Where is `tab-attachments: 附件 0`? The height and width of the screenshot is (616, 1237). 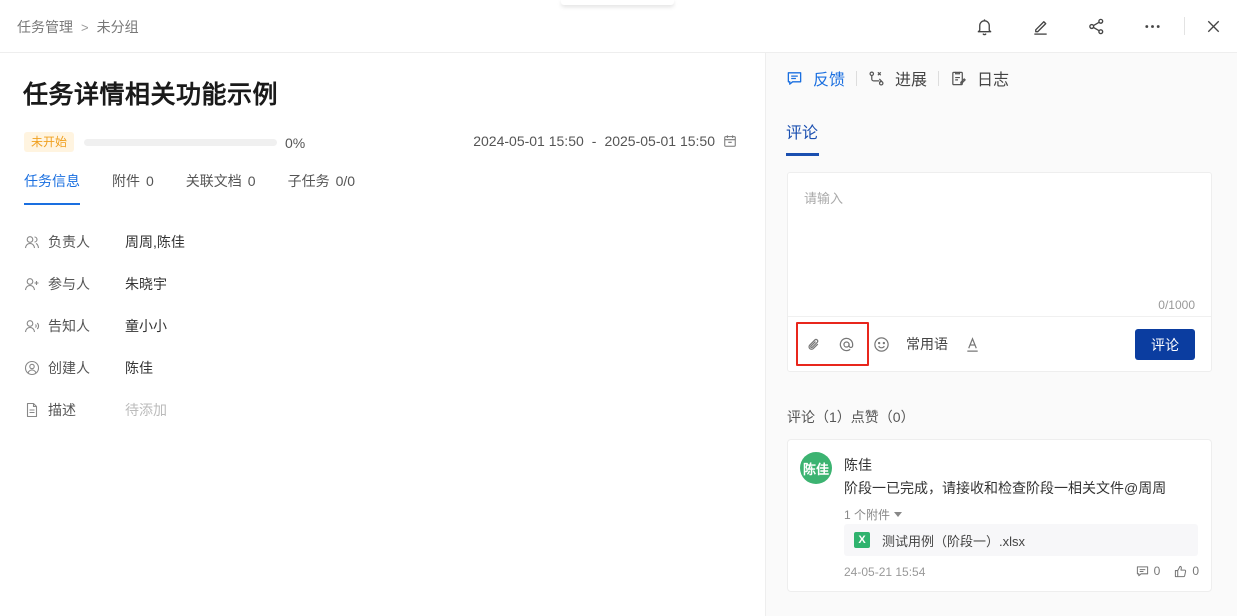
tab-attachments: 附件 0 is located at coordinates (133, 188).